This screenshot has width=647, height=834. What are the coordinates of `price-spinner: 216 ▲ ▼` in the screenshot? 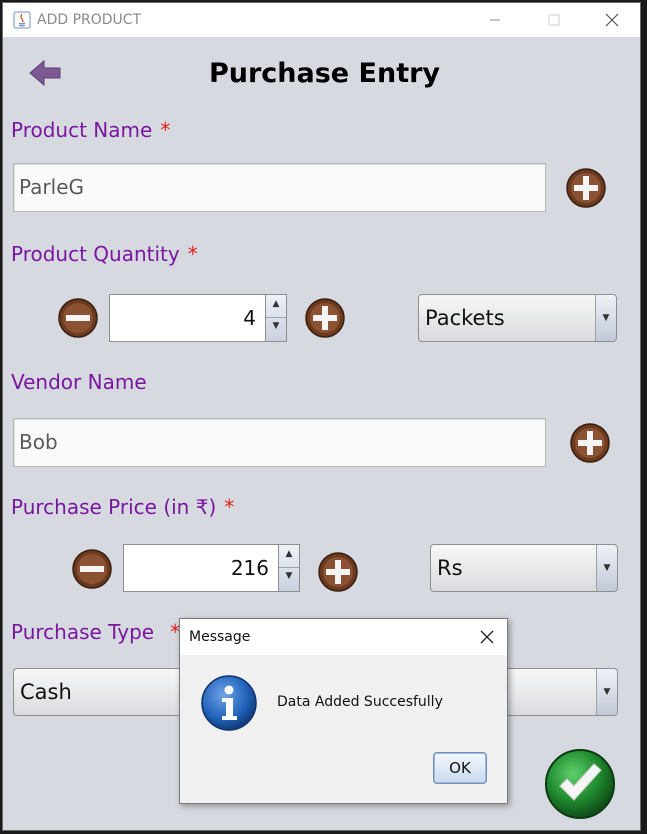 It's located at (211, 568).